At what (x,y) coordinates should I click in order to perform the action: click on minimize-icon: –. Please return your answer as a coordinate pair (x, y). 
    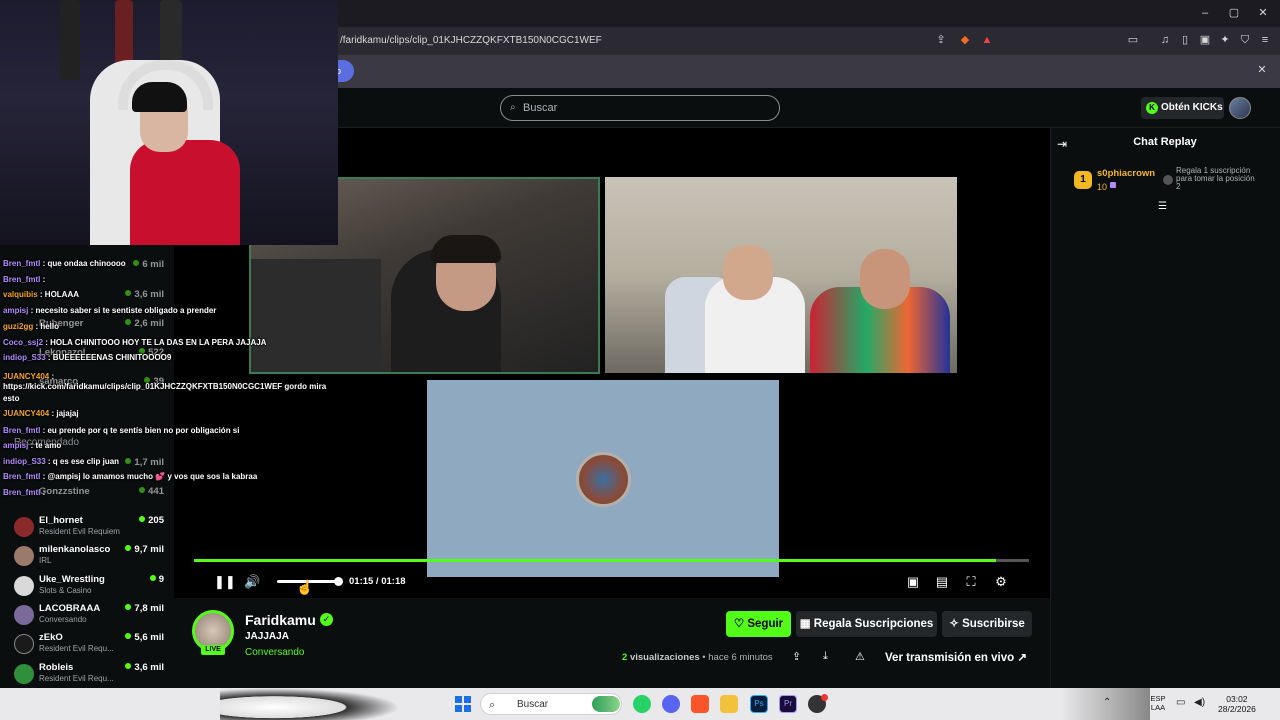
    Looking at the image, I should click on (1205, 14).